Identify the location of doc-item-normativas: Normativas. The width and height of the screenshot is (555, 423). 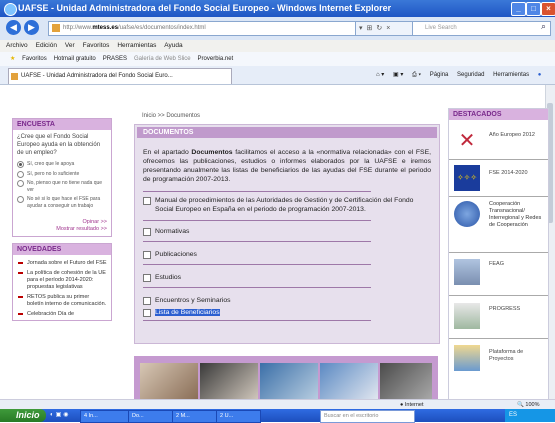
(287, 231).